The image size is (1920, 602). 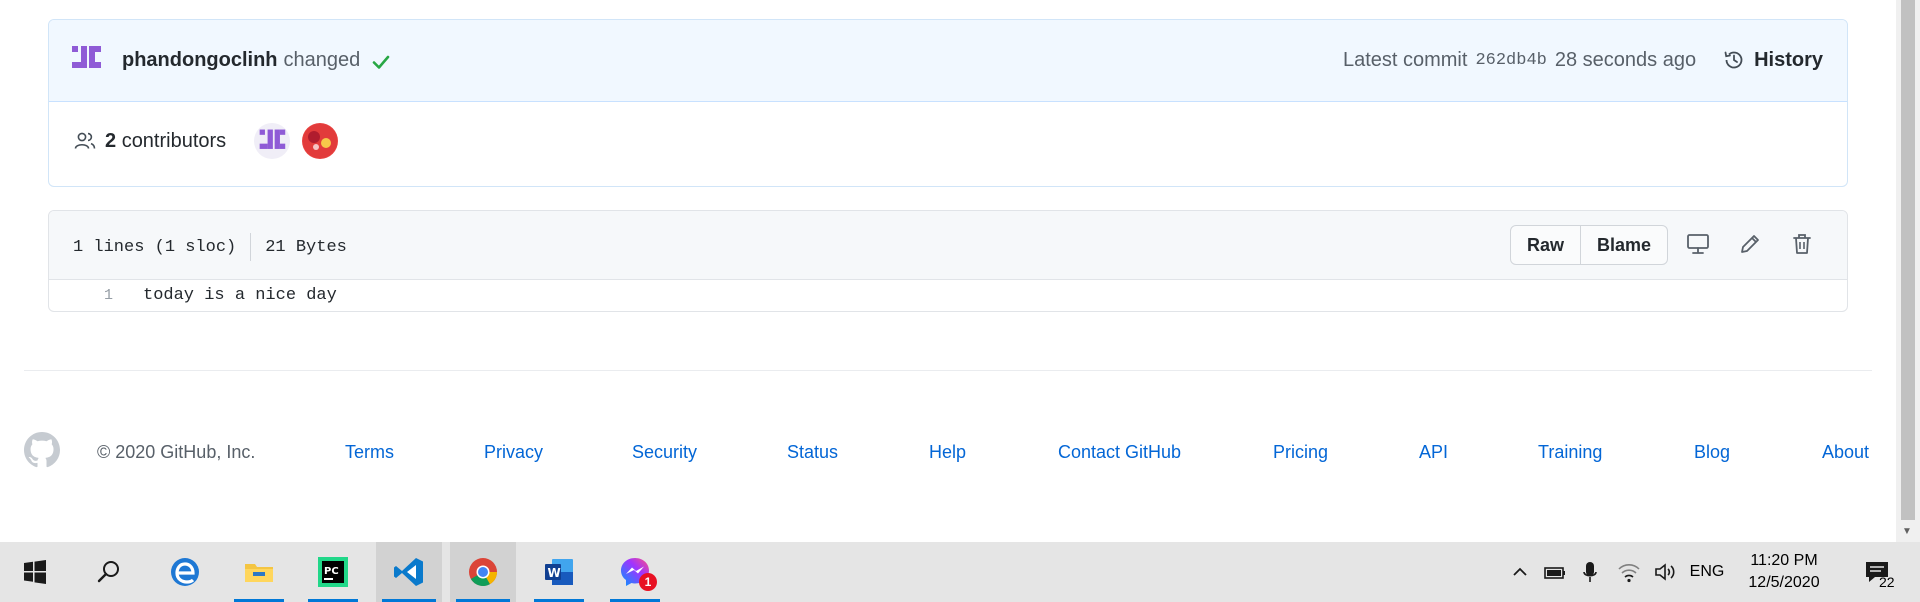 What do you see at coordinates (306, 247) in the screenshot?
I see `file-size: 21 Bytes` at bounding box center [306, 247].